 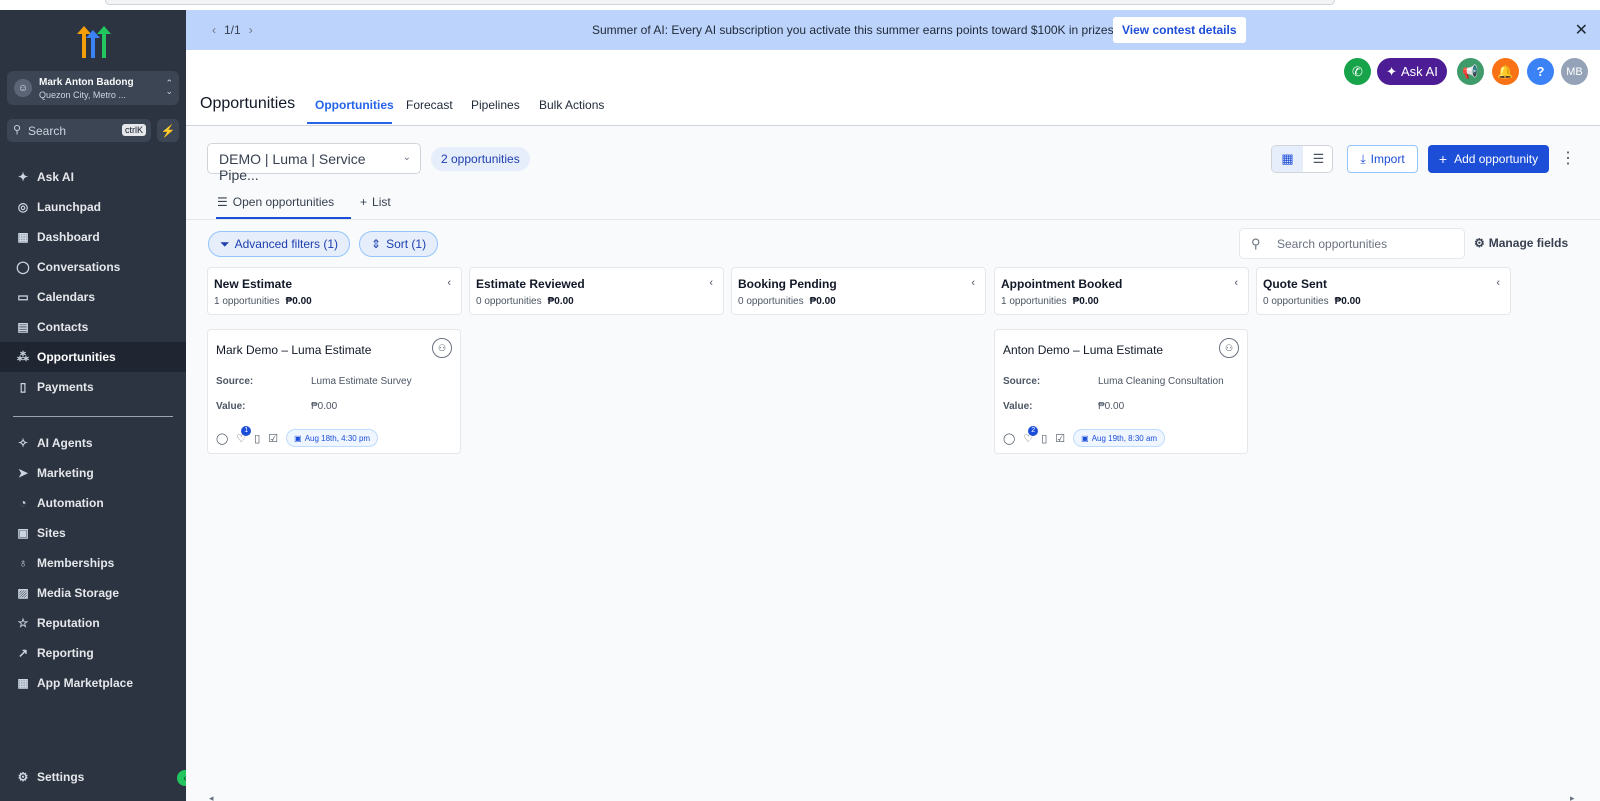 What do you see at coordinates (93, 357) in the screenshot?
I see `sidebar-item-opportunities: ⁂ Opportunities` at bounding box center [93, 357].